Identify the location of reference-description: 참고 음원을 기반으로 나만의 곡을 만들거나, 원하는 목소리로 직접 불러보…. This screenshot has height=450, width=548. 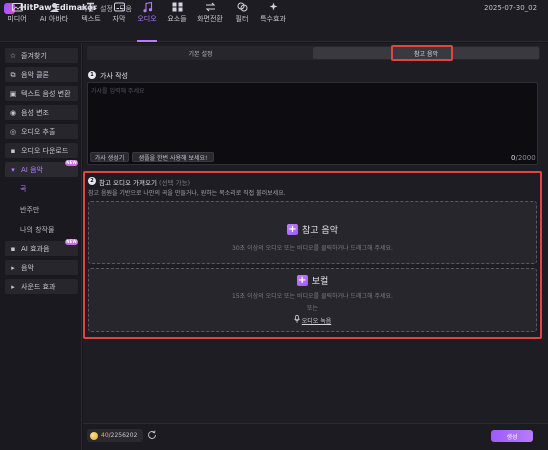
(187, 193).